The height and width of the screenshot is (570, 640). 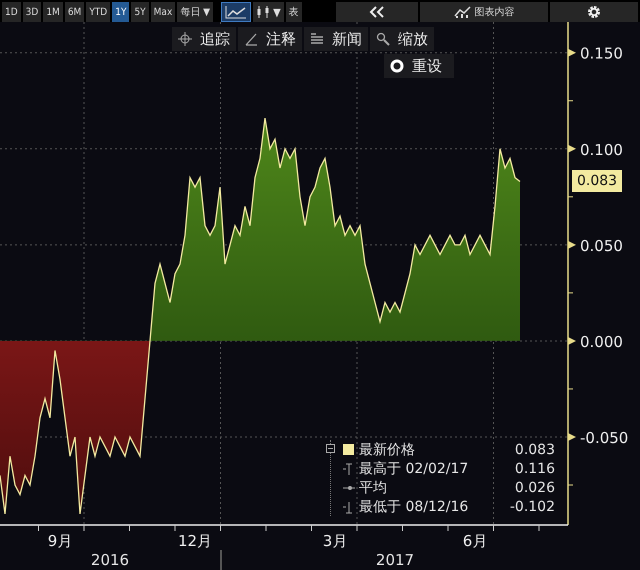 I want to click on tool-button: 新闻, so click(x=336, y=39).